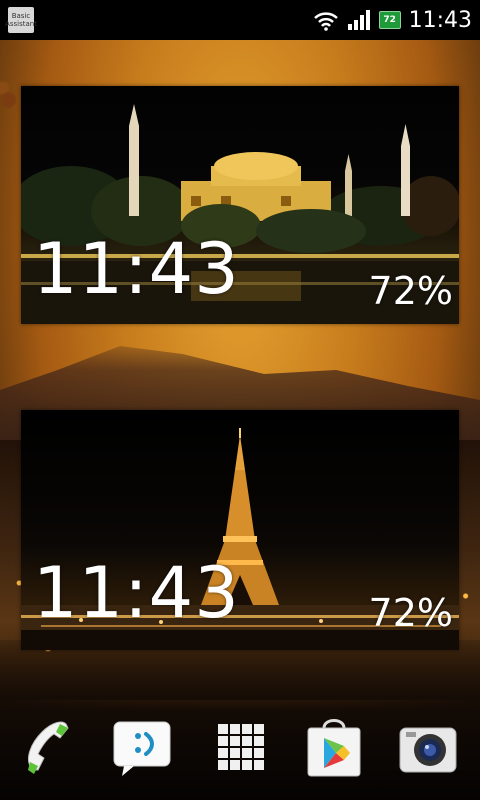 The height and width of the screenshot is (800, 480). I want to click on dock, so click(240, 750).